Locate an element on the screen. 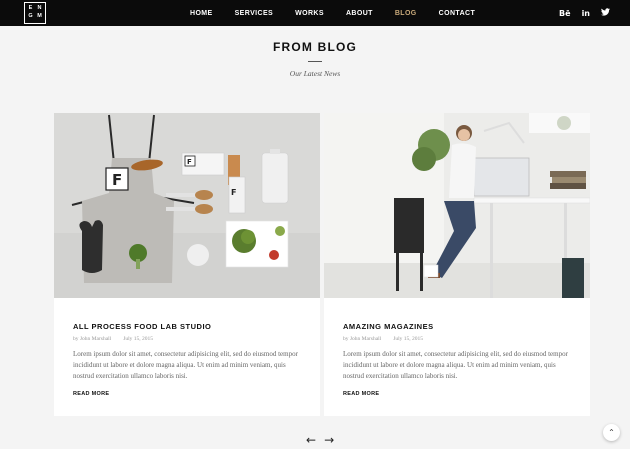 The height and width of the screenshot is (449, 630). nav-about: ABOUT is located at coordinates (359, 13).